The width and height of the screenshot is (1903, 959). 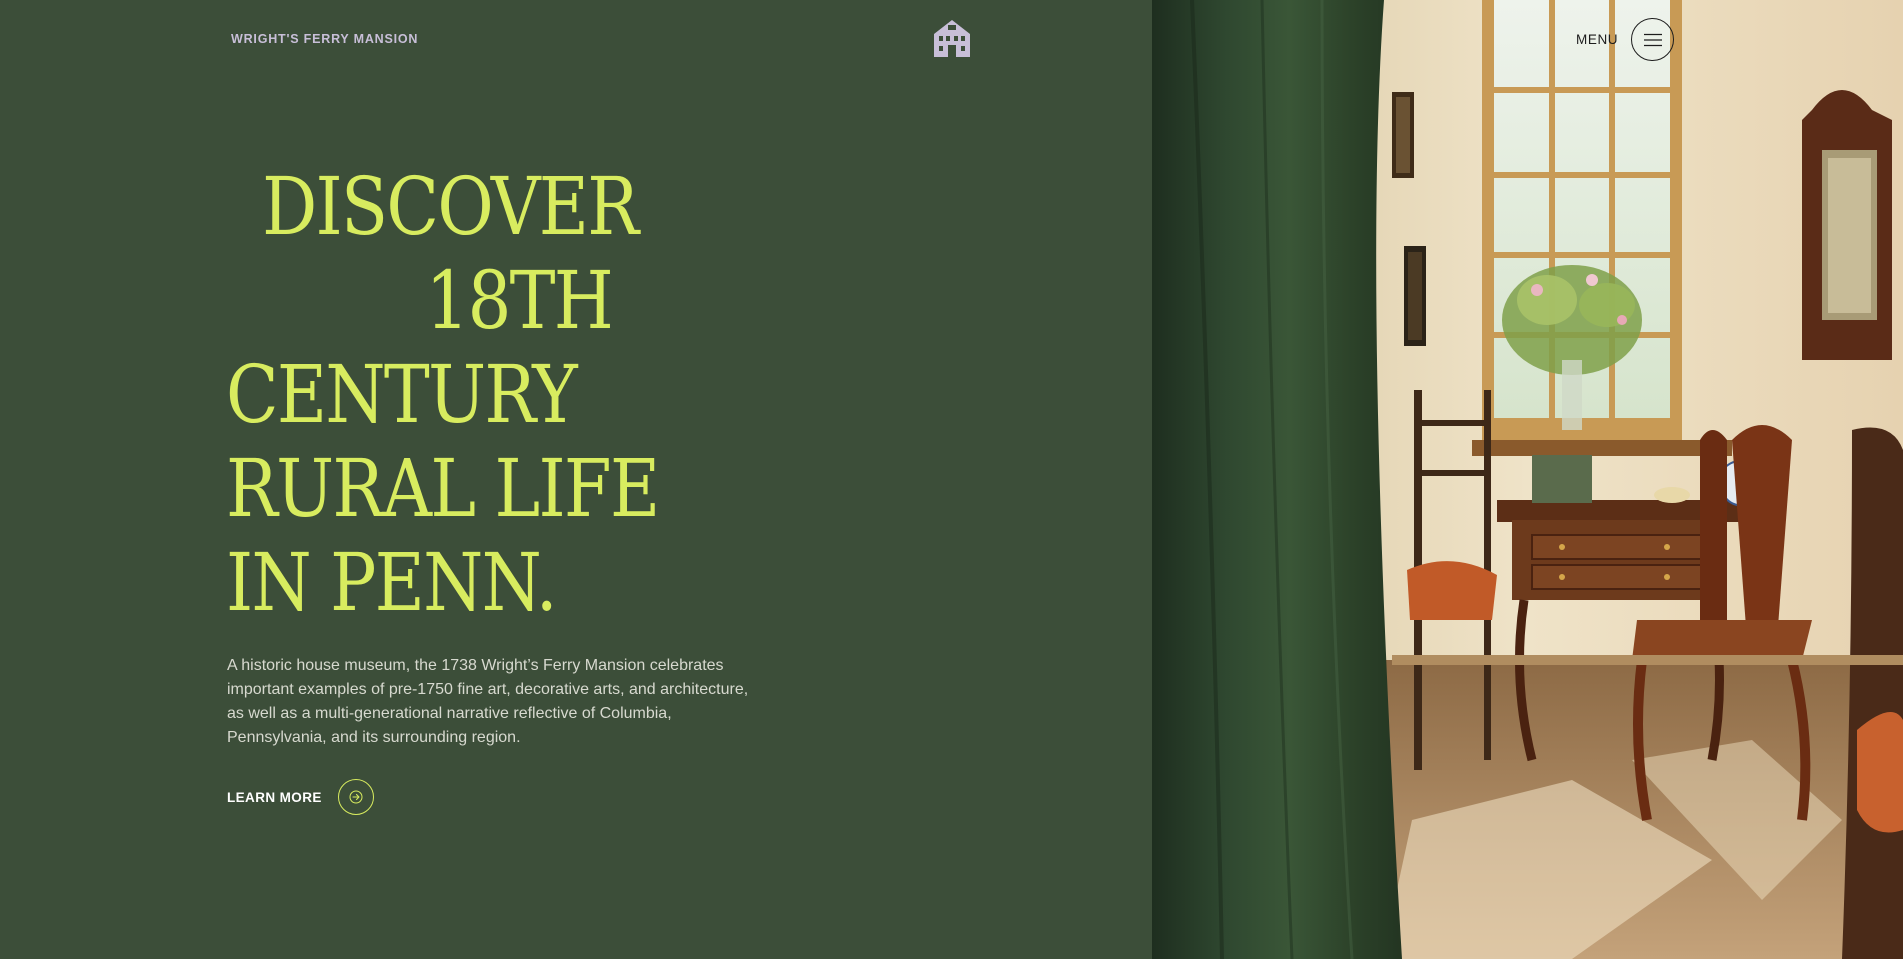 What do you see at coordinates (392, 582) in the screenshot?
I see `headline-line-5: IN PENN.` at bounding box center [392, 582].